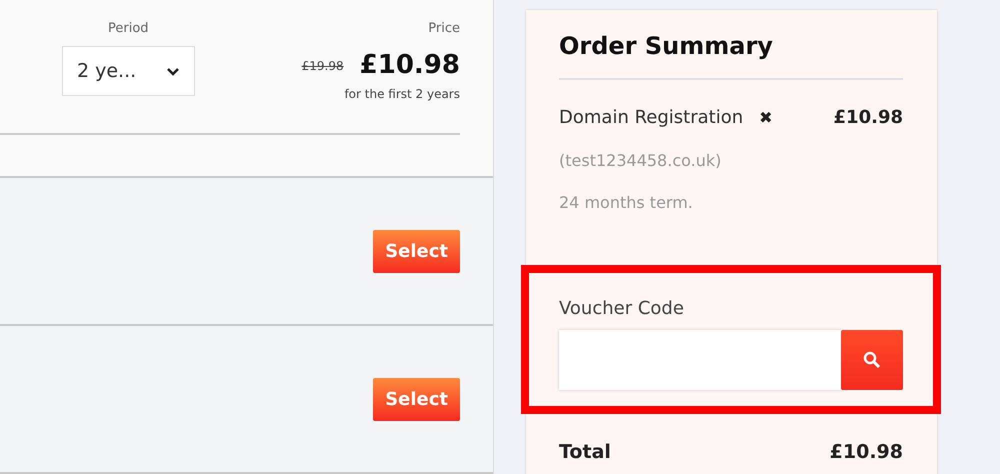 This screenshot has width=1000, height=474. I want to click on item-price: £10.98, so click(868, 118).